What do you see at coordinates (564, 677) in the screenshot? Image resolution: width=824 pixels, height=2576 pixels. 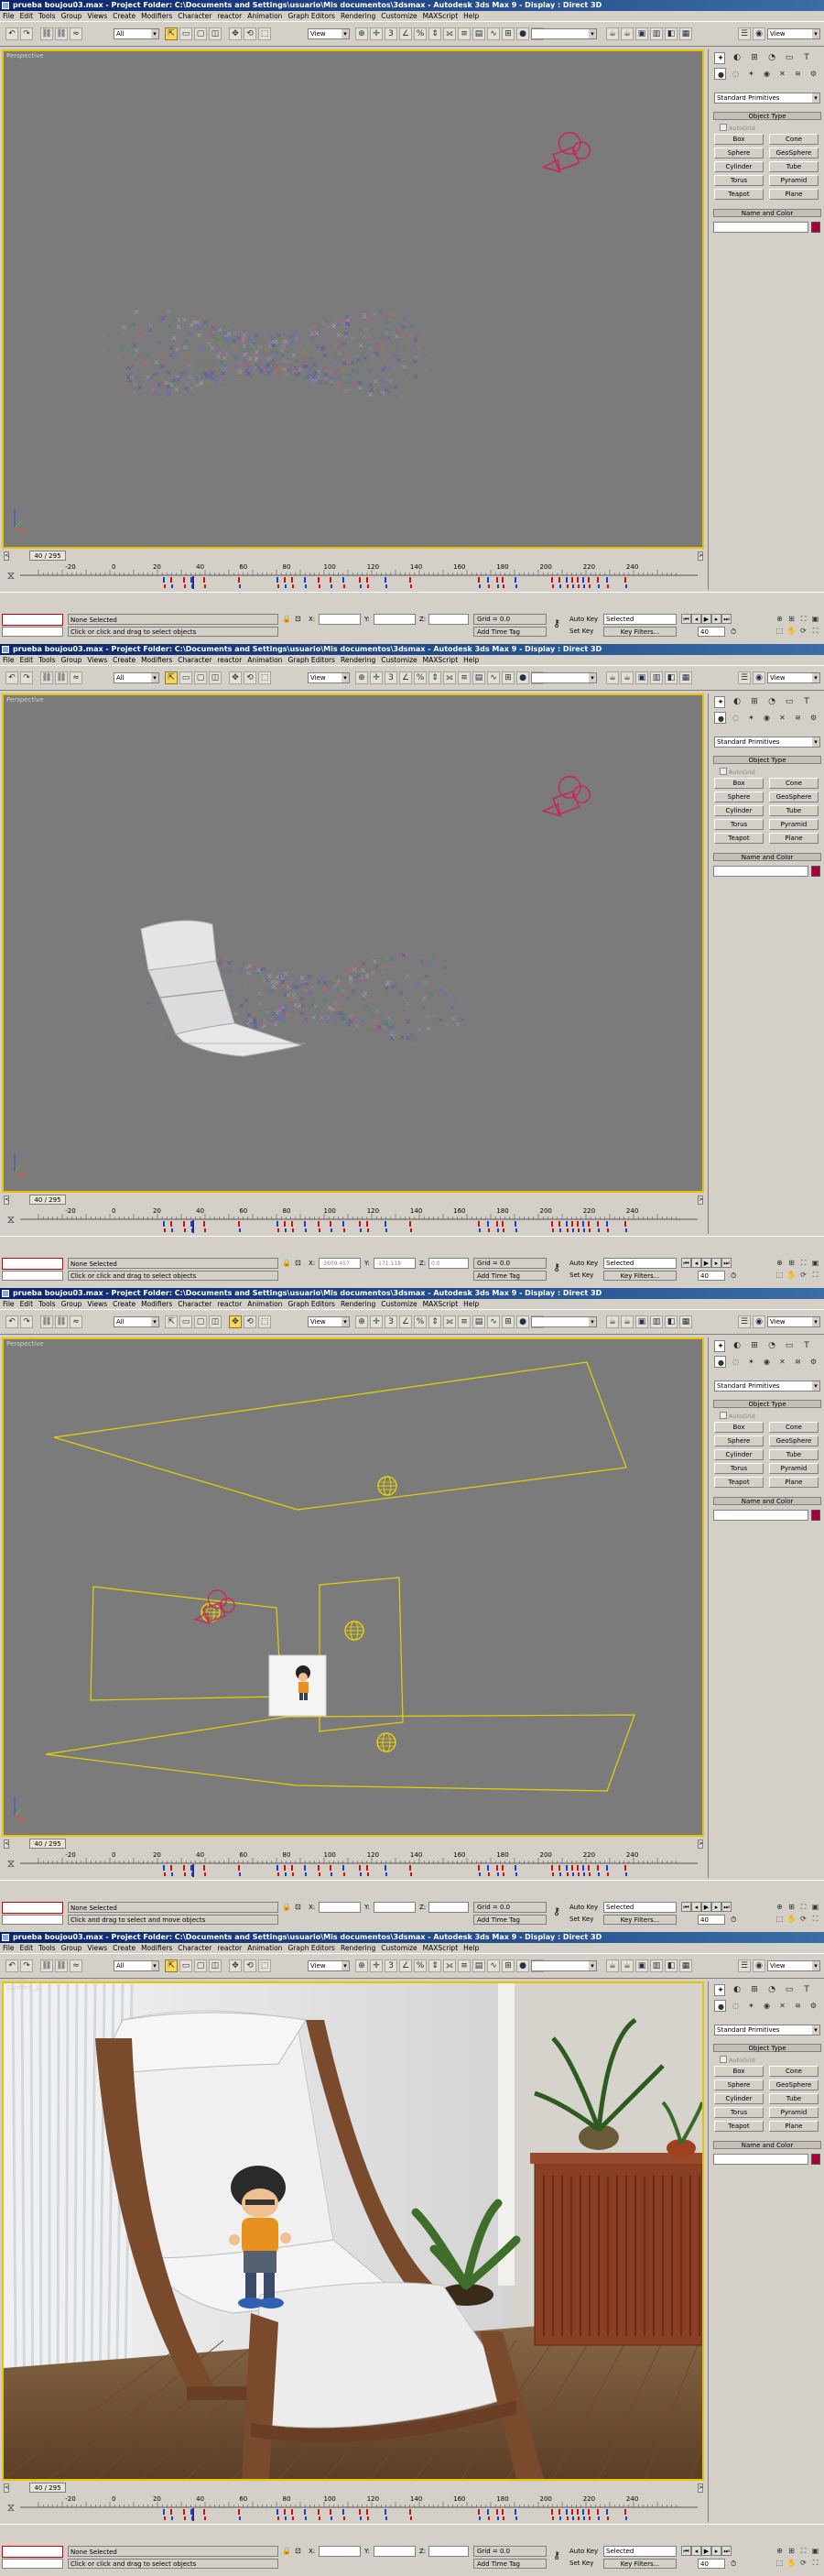 I see `named-selection-combo` at bounding box center [564, 677].